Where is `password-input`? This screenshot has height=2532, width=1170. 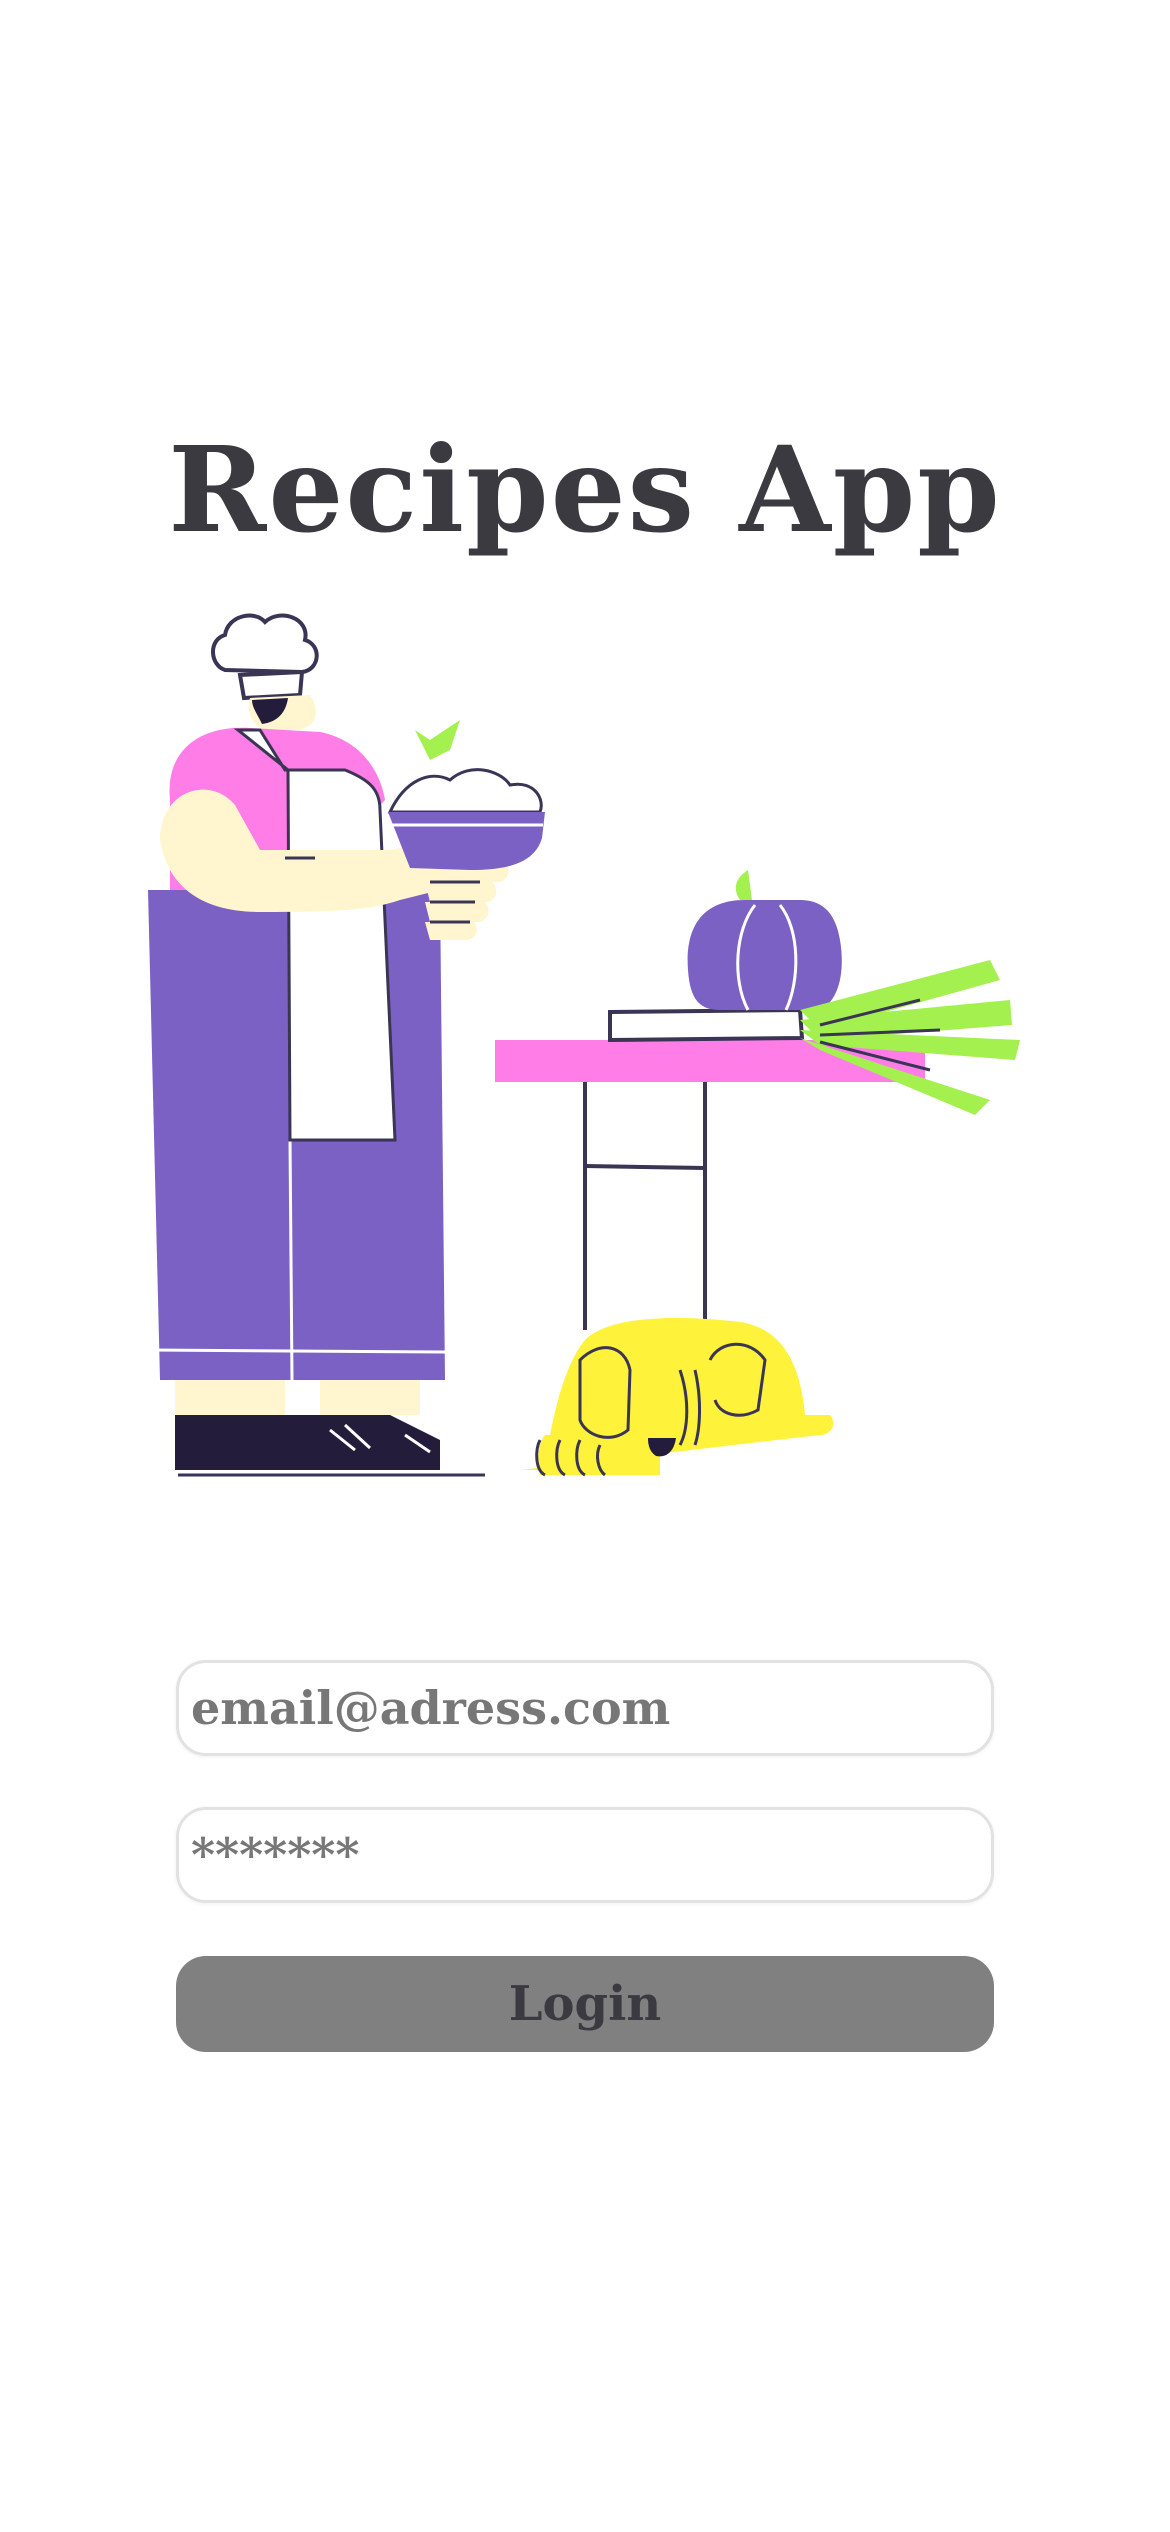 password-input is located at coordinates (585, 1855).